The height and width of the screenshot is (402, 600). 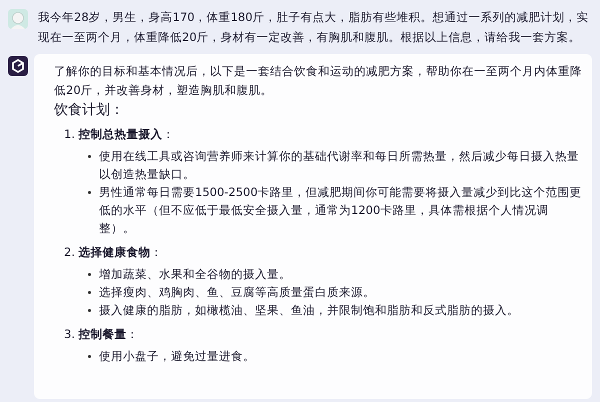 What do you see at coordinates (18, 66) in the screenshot?
I see `assistant-logo-icon` at bounding box center [18, 66].